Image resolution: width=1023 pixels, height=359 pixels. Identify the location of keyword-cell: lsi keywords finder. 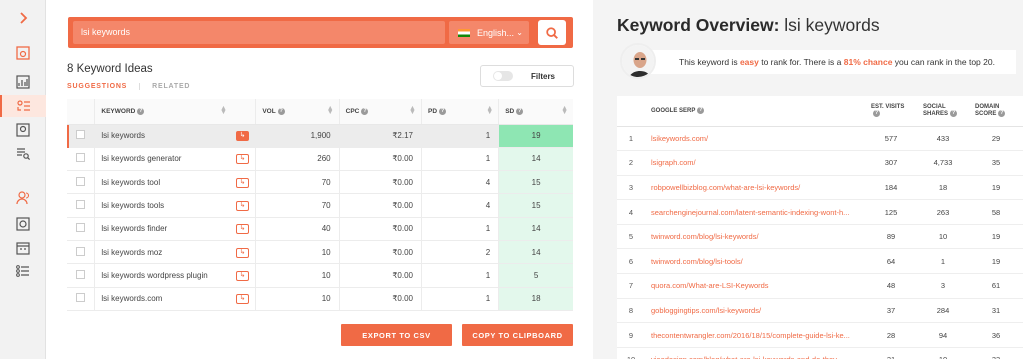
(163, 229).